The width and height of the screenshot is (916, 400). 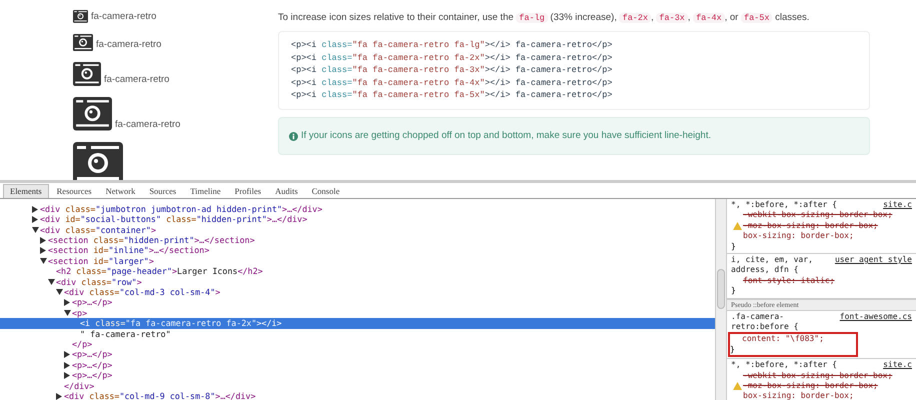 I want to click on closing-tag: </div>, so click(x=79, y=386).